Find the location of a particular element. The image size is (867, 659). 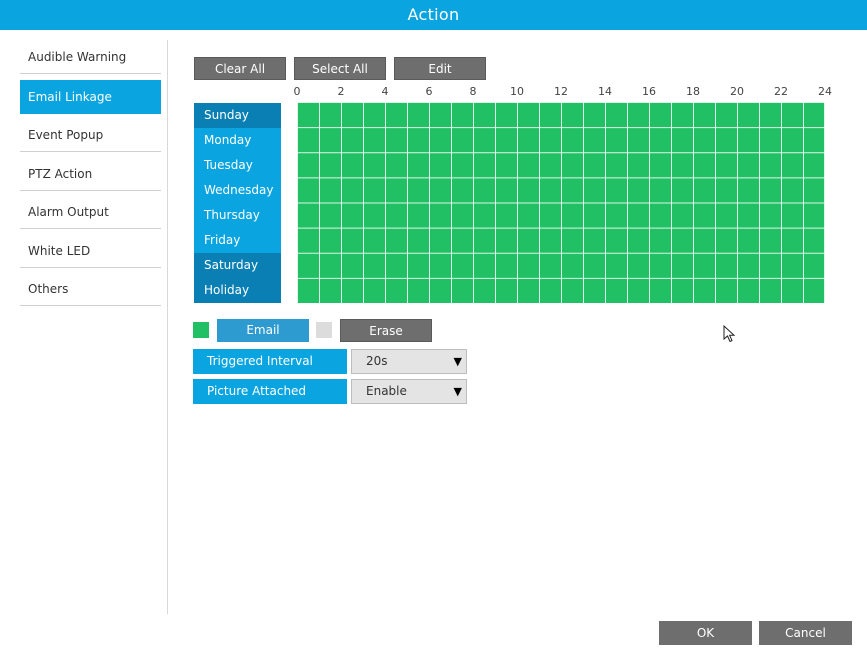

cancel-button: Cancel is located at coordinates (805, 633).